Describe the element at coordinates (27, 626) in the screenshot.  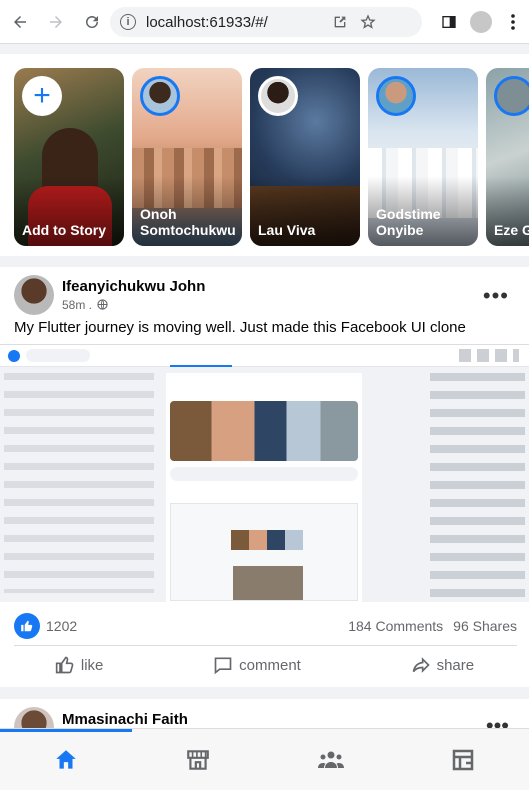
I see `like-count-icon` at that location.